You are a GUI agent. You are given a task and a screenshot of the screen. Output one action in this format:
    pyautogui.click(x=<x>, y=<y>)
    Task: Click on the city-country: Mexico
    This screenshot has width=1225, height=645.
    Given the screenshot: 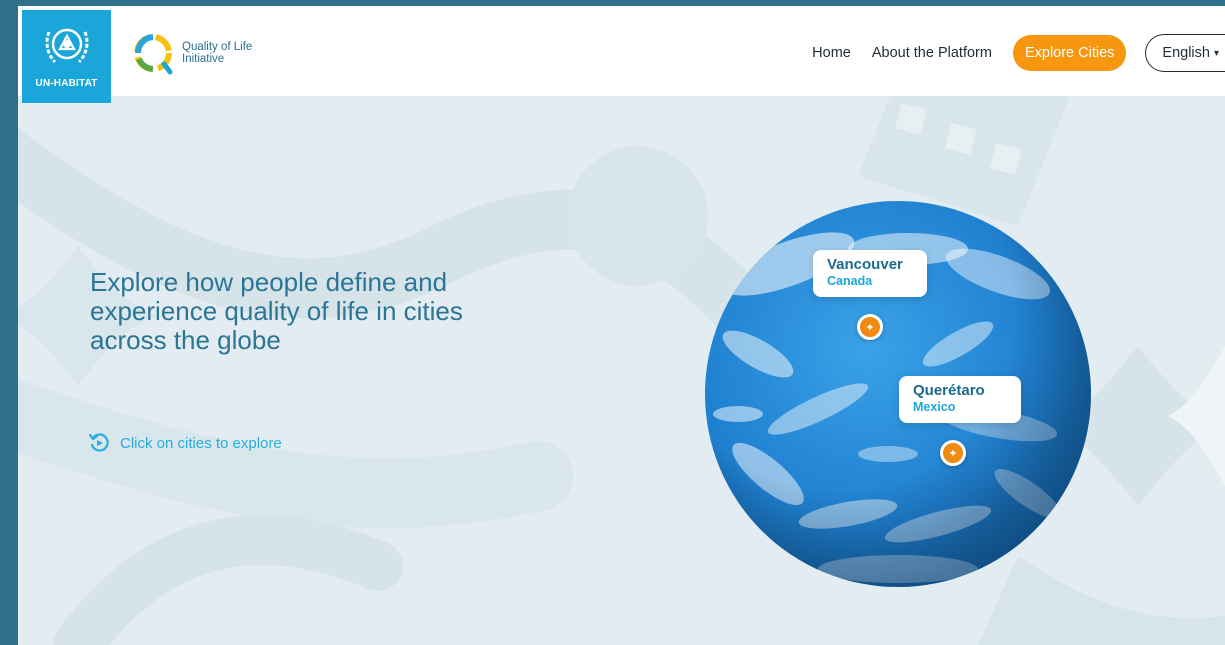 What is the action you would take?
    pyautogui.click(x=934, y=407)
    